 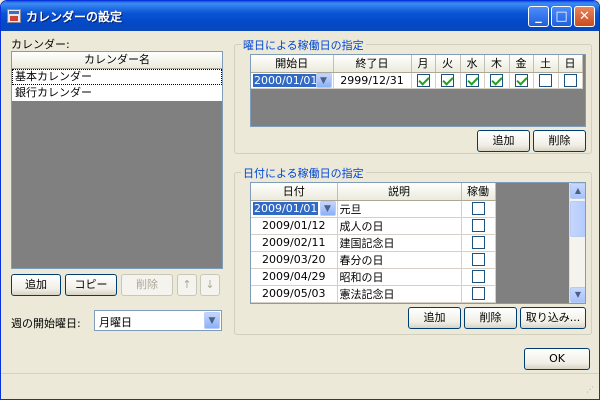 I want to click on col-thu: 木, so click(x=497, y=64).